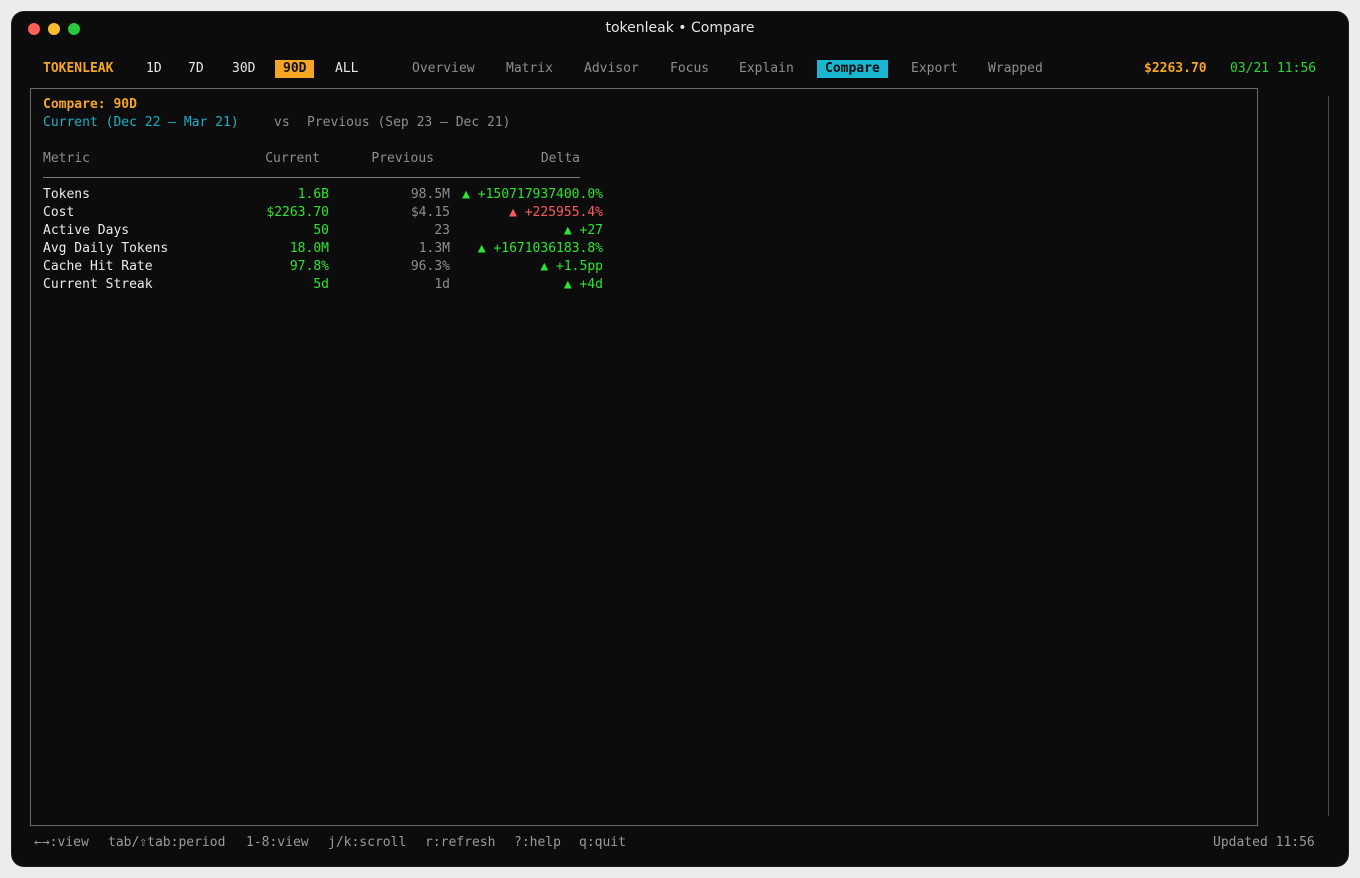 The image size is (1360, 878). I want to click on window-title: tokenleak • Compare, so click(680, 28).